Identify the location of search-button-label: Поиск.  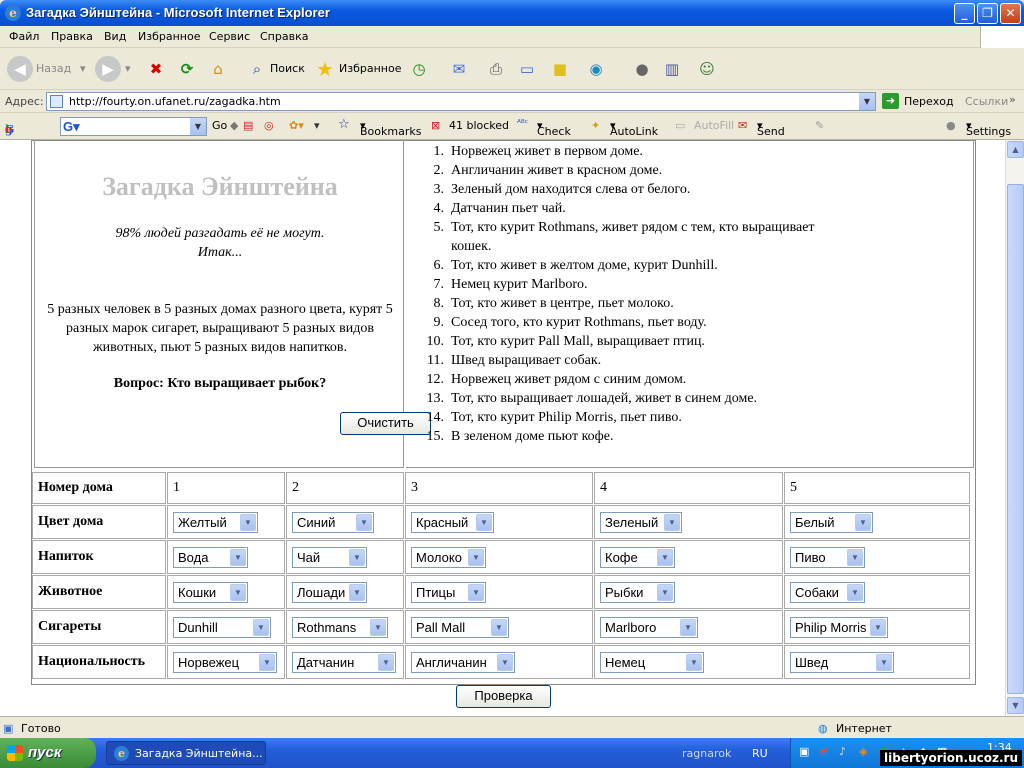
(287, 68).